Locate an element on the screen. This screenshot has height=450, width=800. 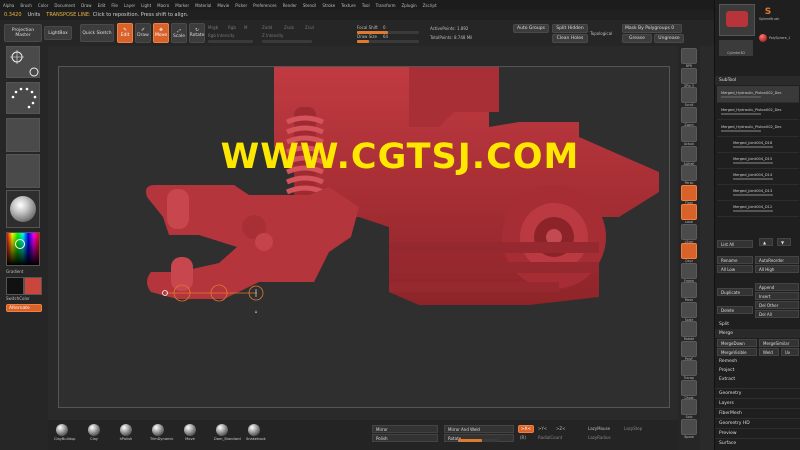
del-other-button: Del Other is located at coordinates (777, 305).